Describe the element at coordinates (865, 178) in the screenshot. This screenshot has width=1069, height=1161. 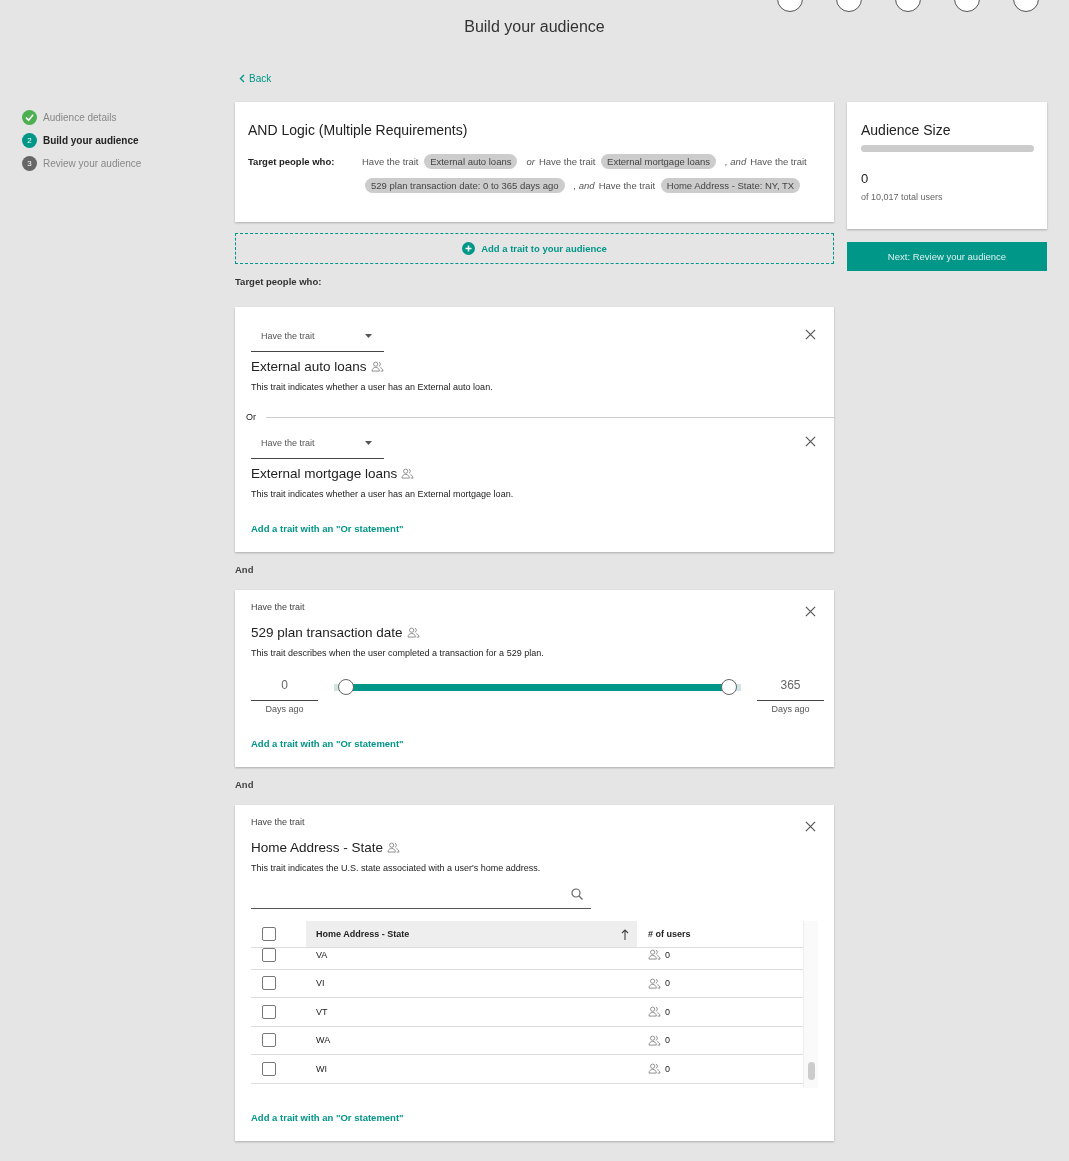
I see `audience-count: 0` at that location.